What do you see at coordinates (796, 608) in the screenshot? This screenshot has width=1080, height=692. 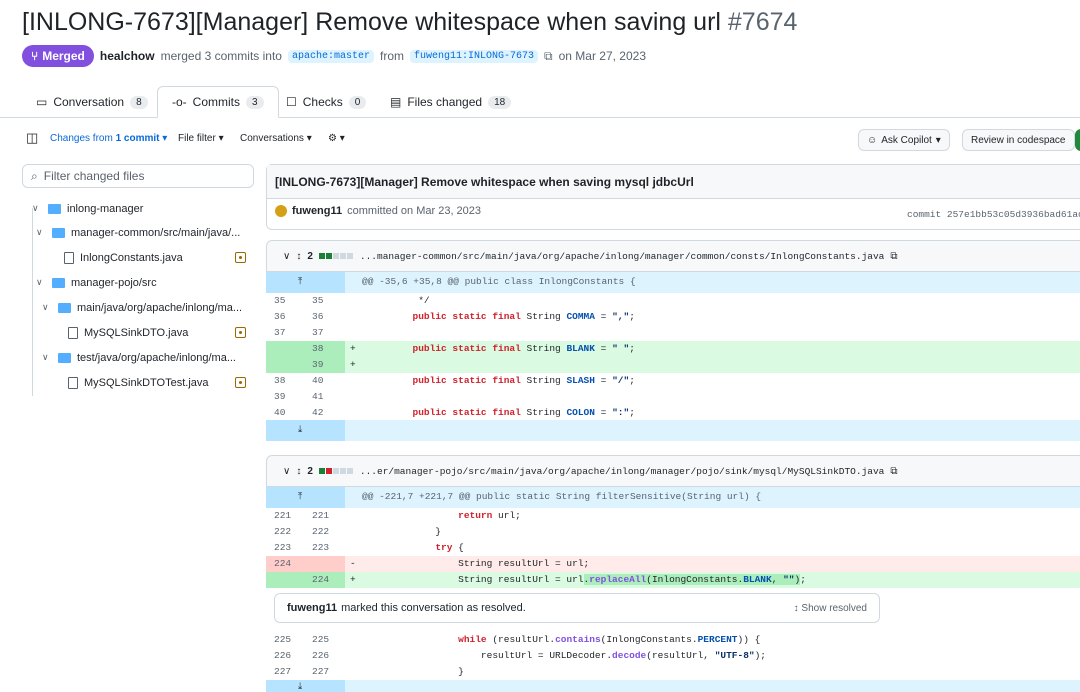 I see `unfold-icon: ↕` at bounding box center [796, 608].